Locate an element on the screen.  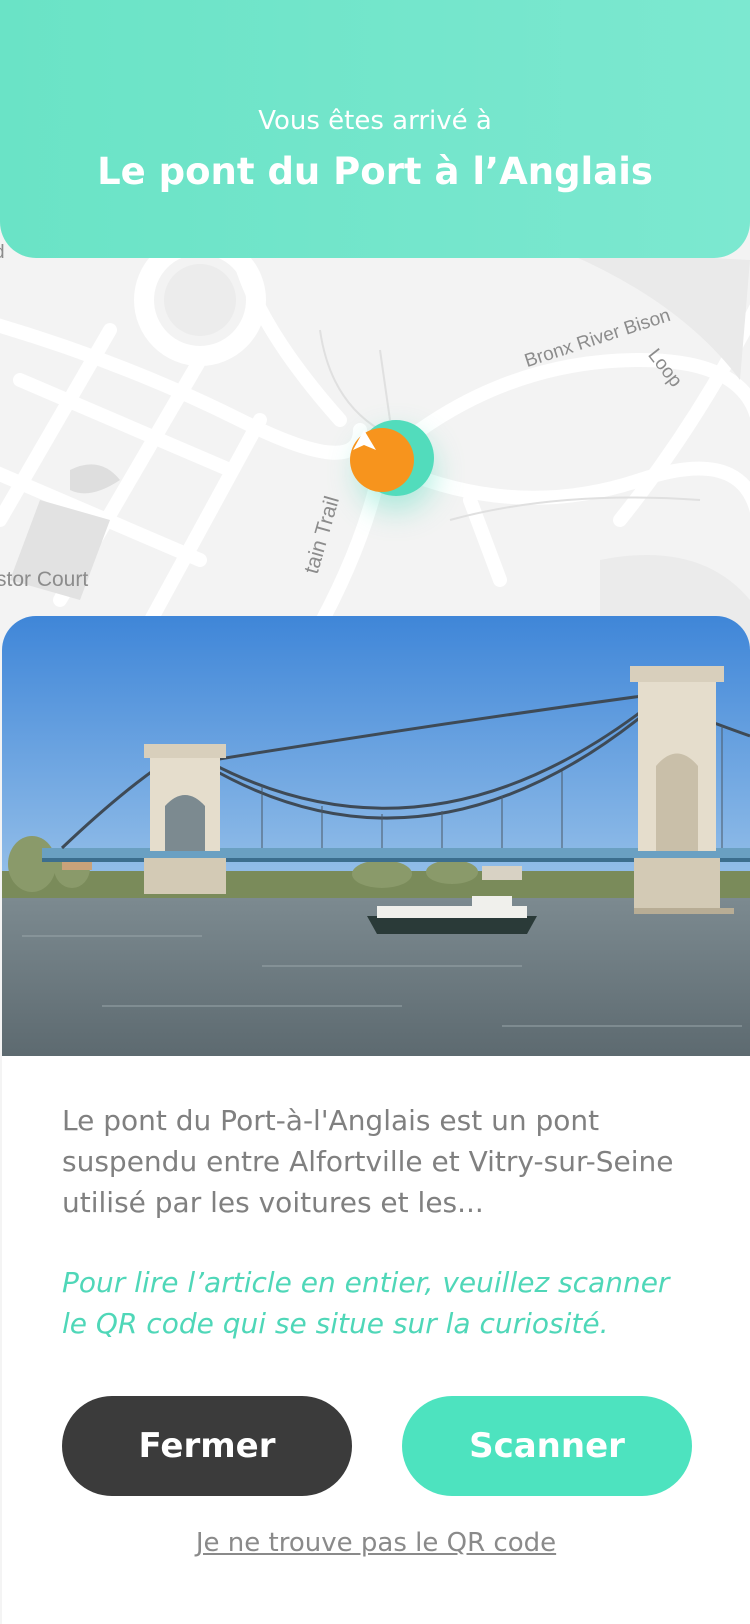
qr-not-found-link: Je ne trouve pas le QR code is located at coordinates (376, 1543).